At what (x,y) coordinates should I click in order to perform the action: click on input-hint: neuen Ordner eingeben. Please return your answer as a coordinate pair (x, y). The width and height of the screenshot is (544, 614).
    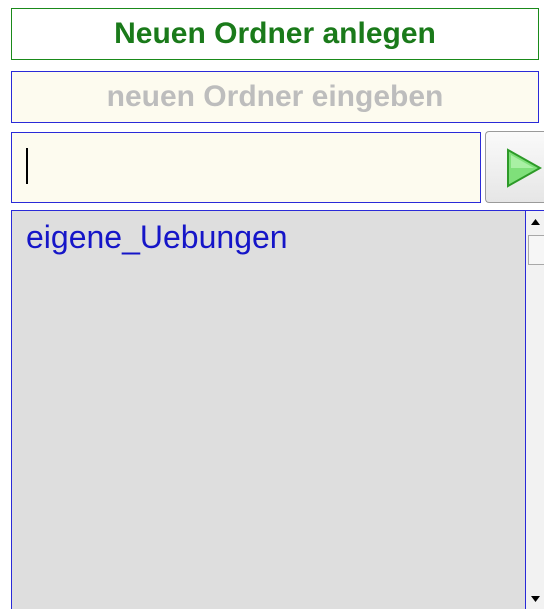
    Looking at the image, I should click on (275, 97).